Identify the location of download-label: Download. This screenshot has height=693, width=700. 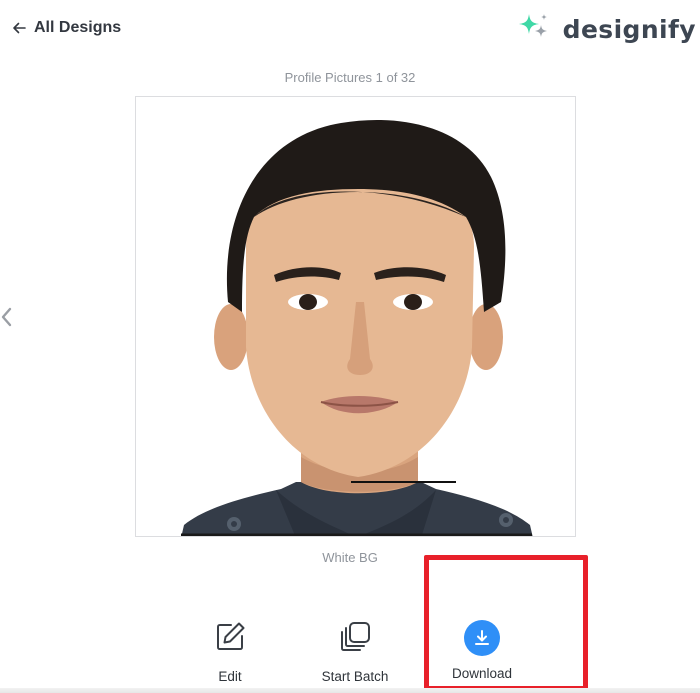
(482, 673).